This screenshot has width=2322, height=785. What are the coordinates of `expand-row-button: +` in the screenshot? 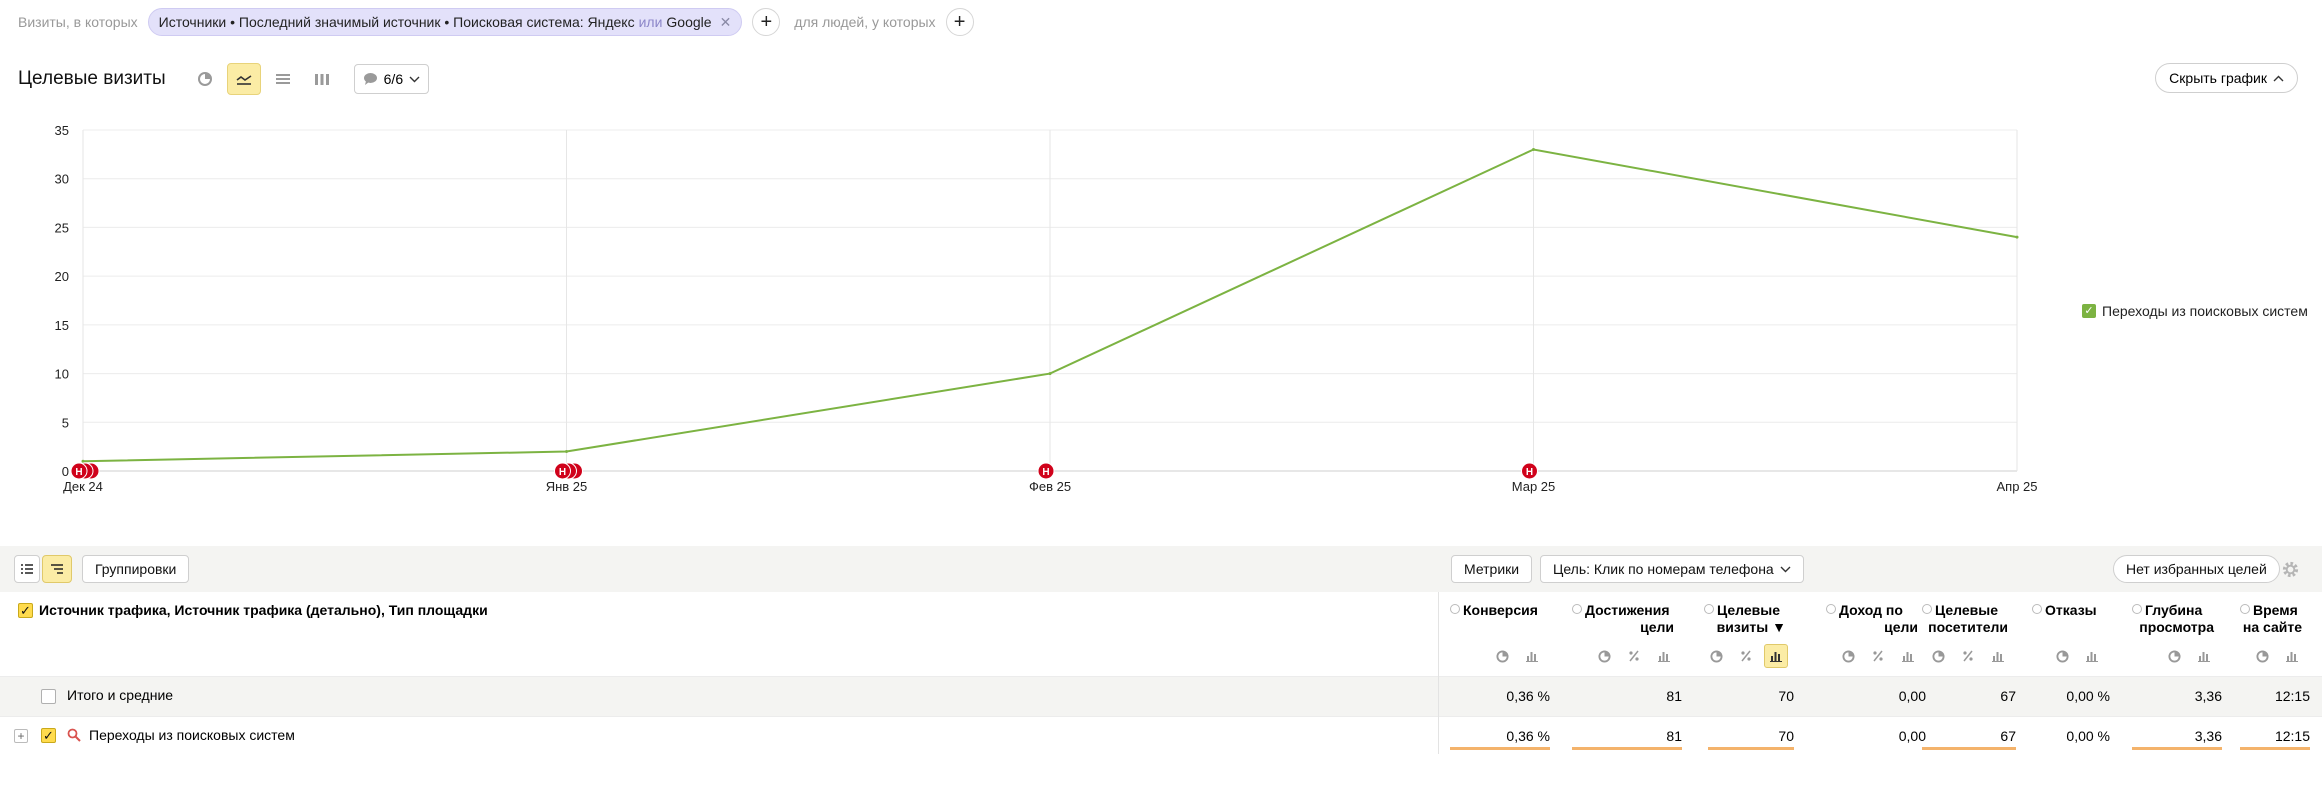 It's located at (21, 736).